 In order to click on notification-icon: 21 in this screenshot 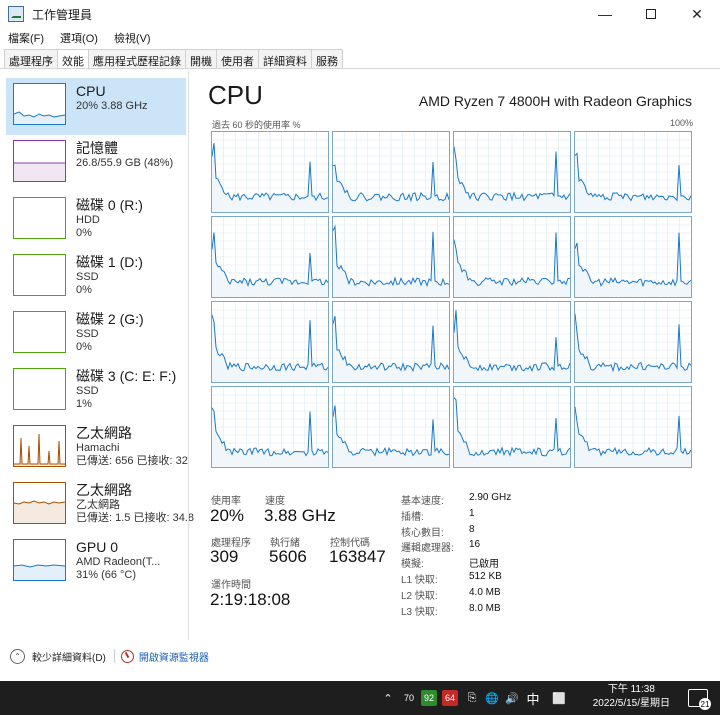, I will do `click(699, 699)`.